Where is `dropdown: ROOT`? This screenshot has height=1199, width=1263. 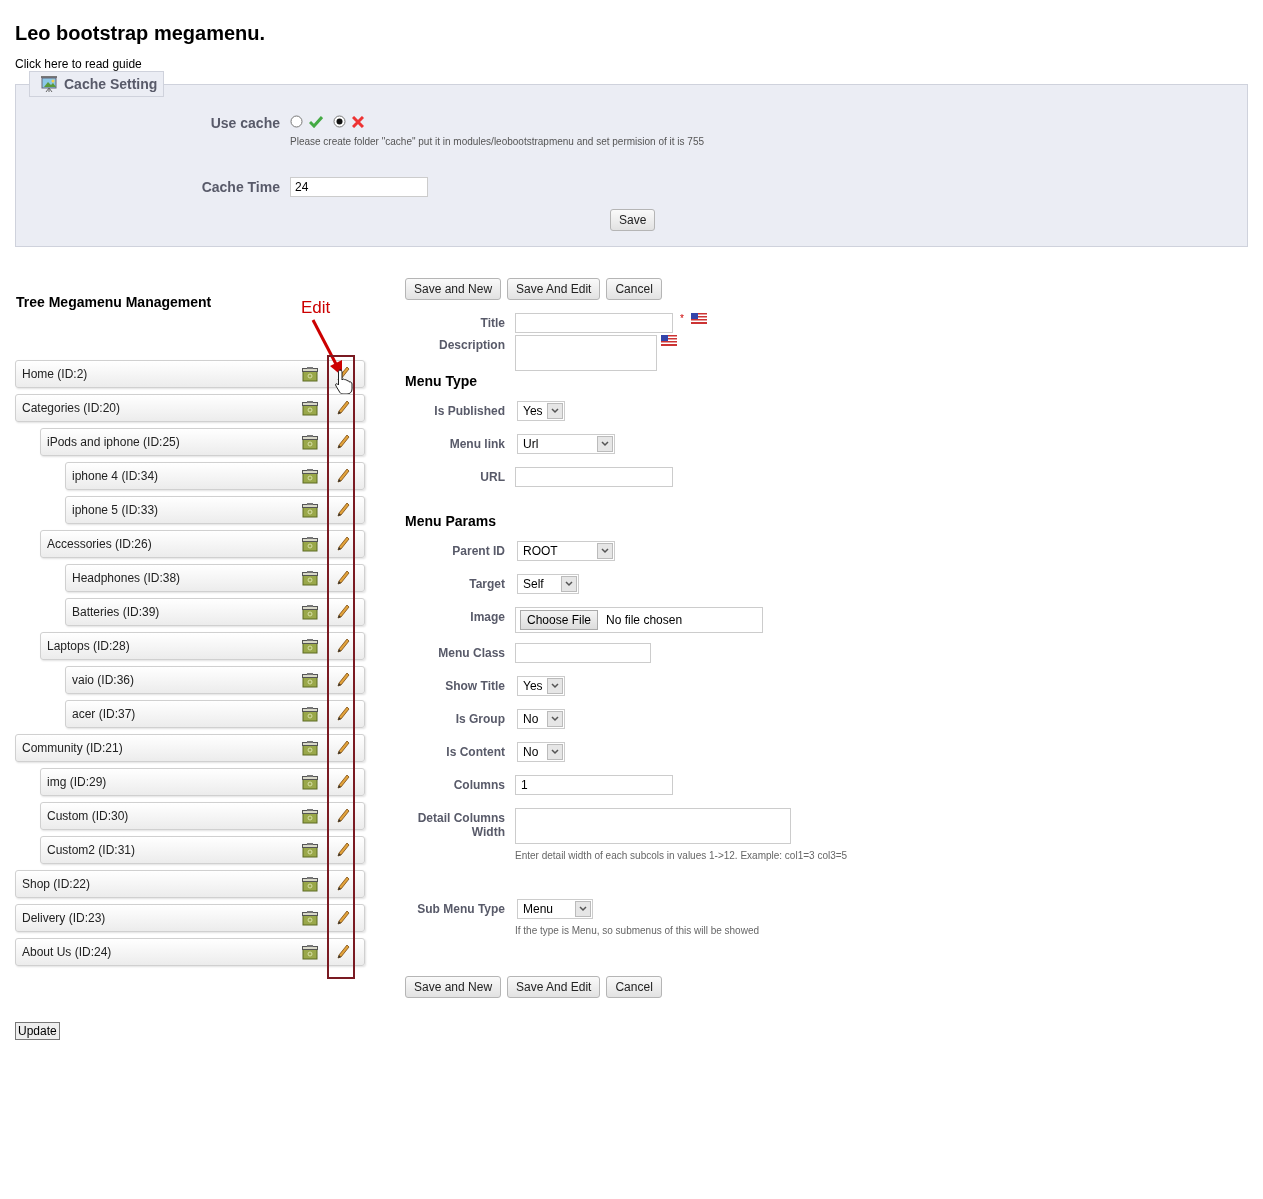 dropdown: ROOT is located at coordinates (566, 551).